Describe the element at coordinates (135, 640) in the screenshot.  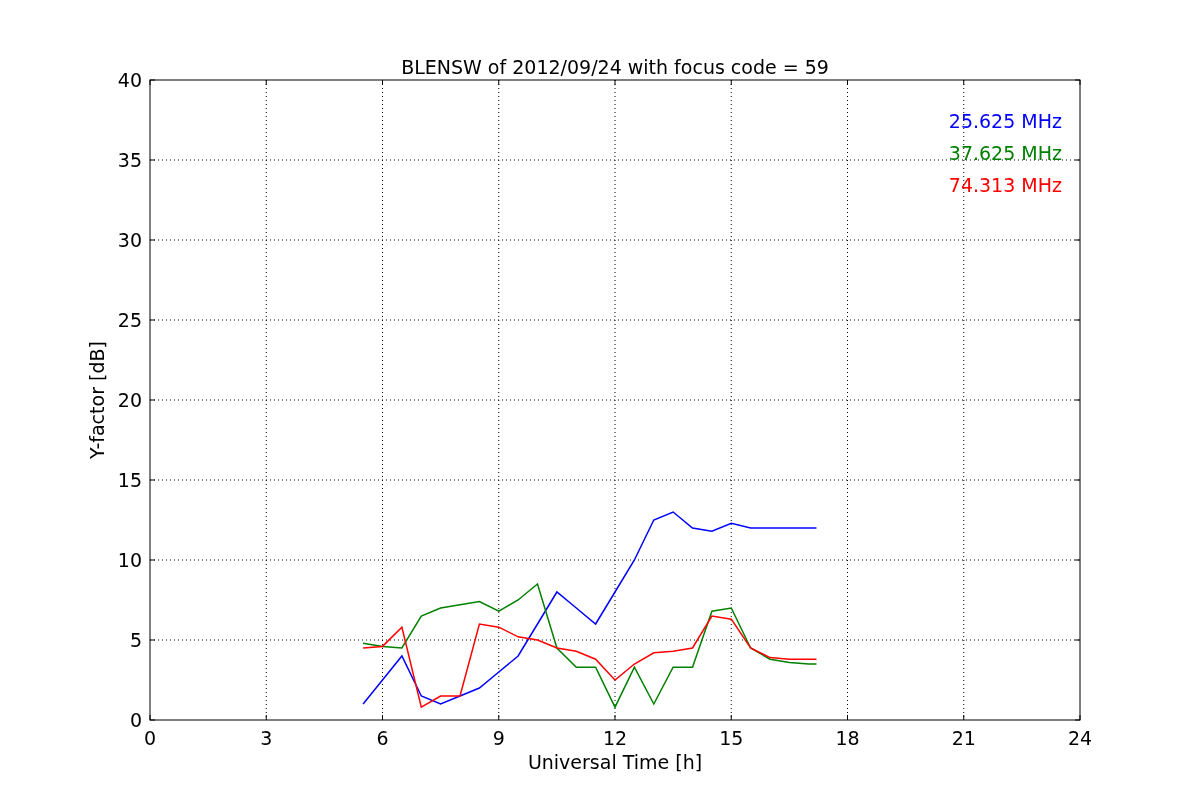
I see `y-tick-label: 5` at that location.